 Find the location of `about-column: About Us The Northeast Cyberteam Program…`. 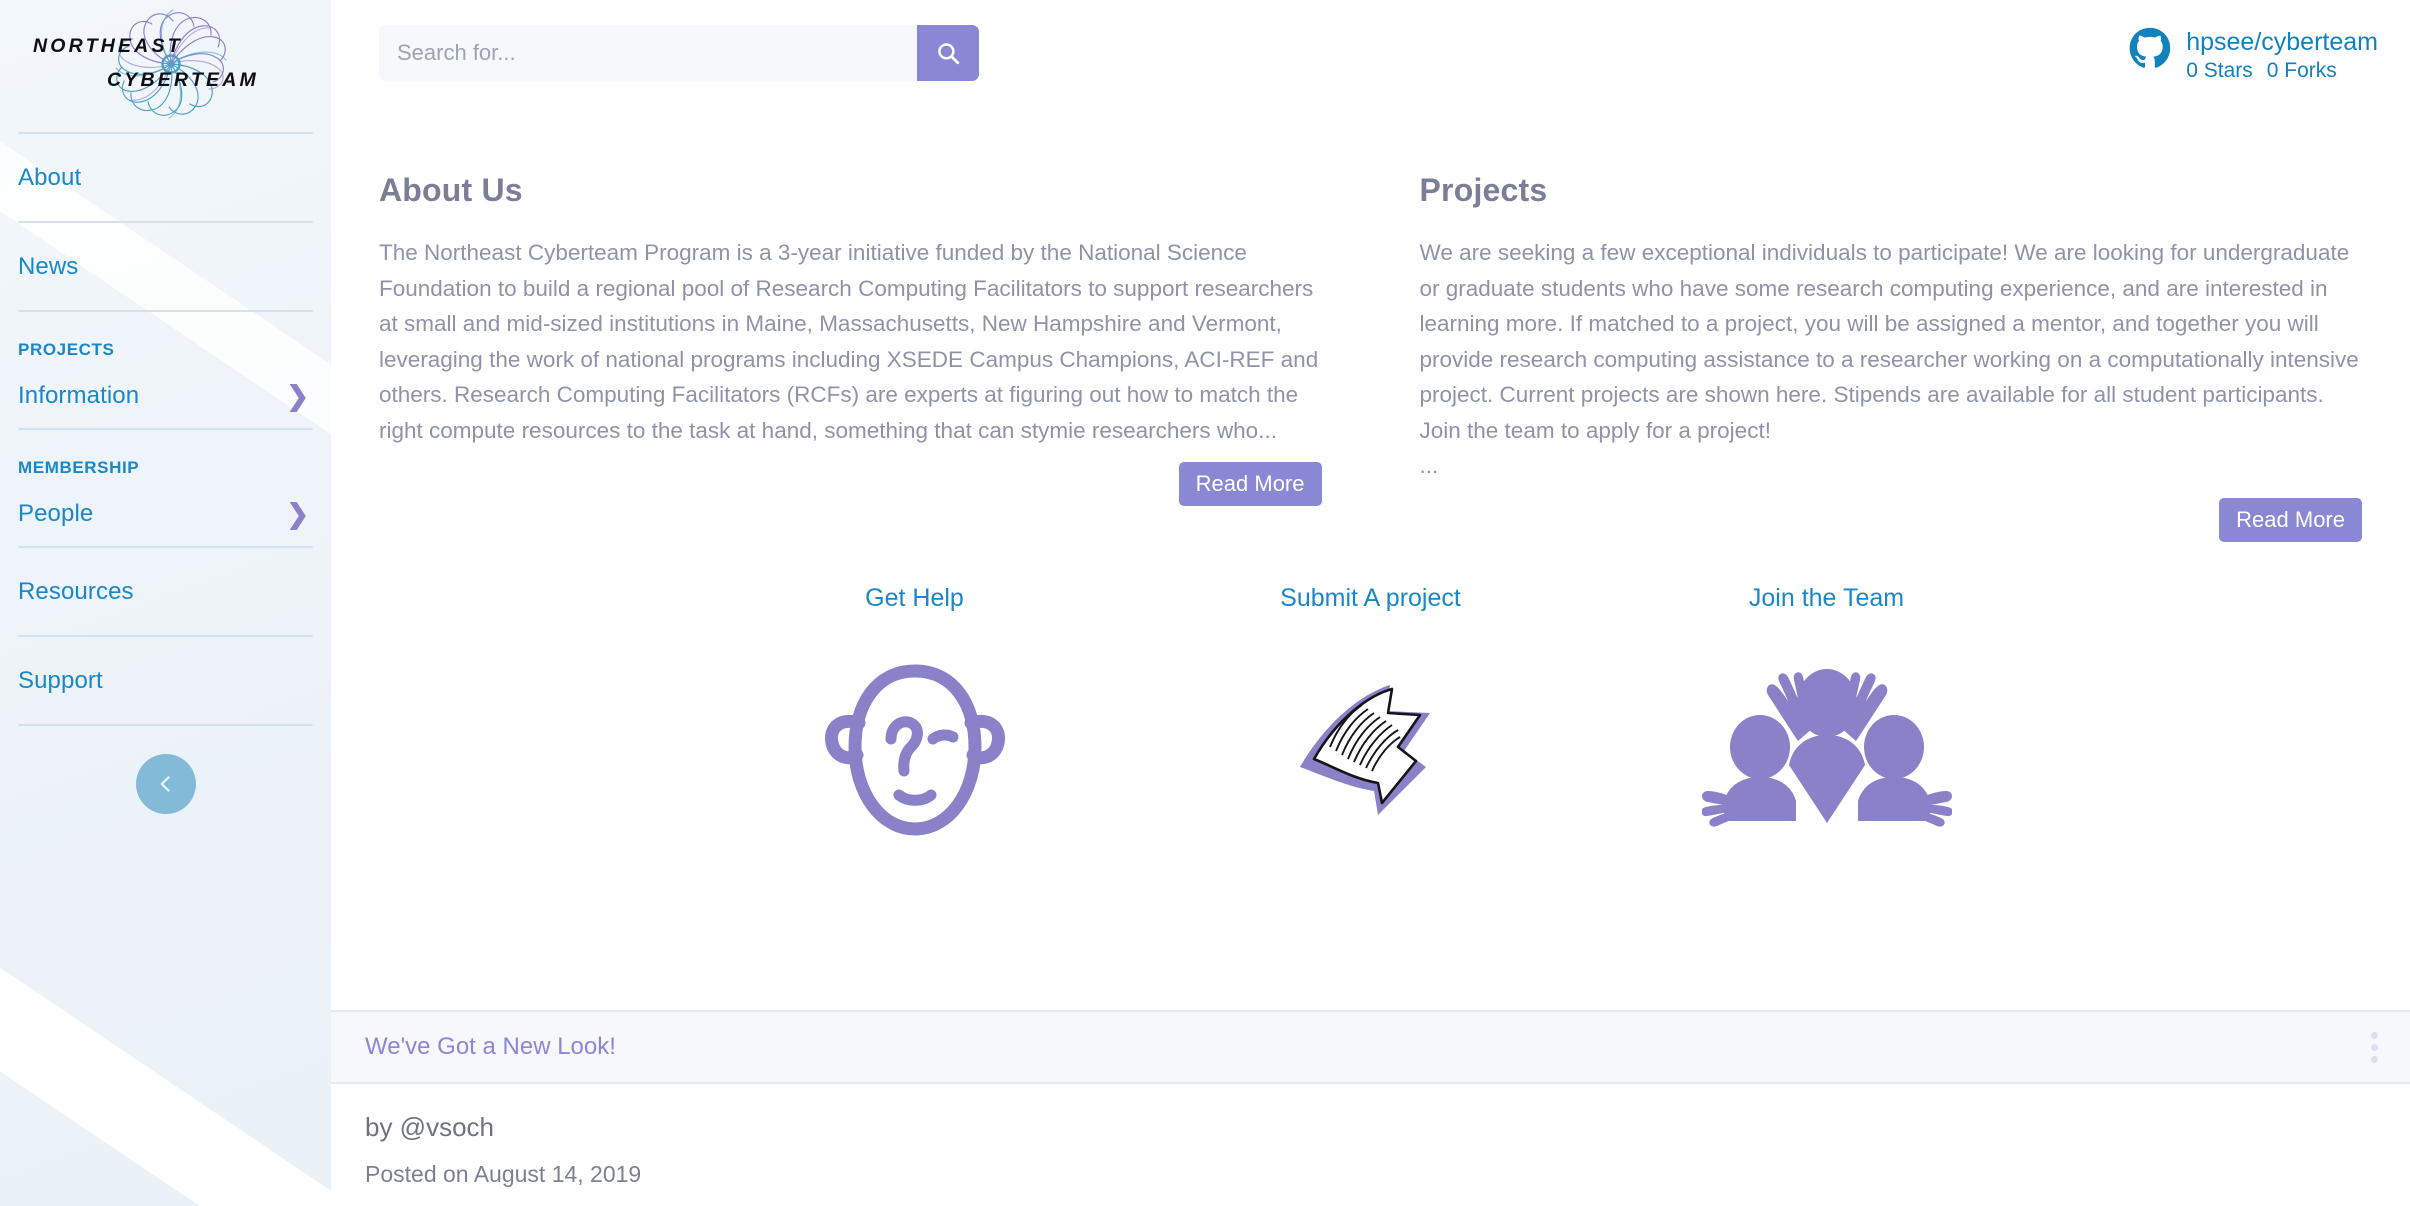

about-column: About Us The Northeast Cyberteam Program… is located at coordinates (850, 357).